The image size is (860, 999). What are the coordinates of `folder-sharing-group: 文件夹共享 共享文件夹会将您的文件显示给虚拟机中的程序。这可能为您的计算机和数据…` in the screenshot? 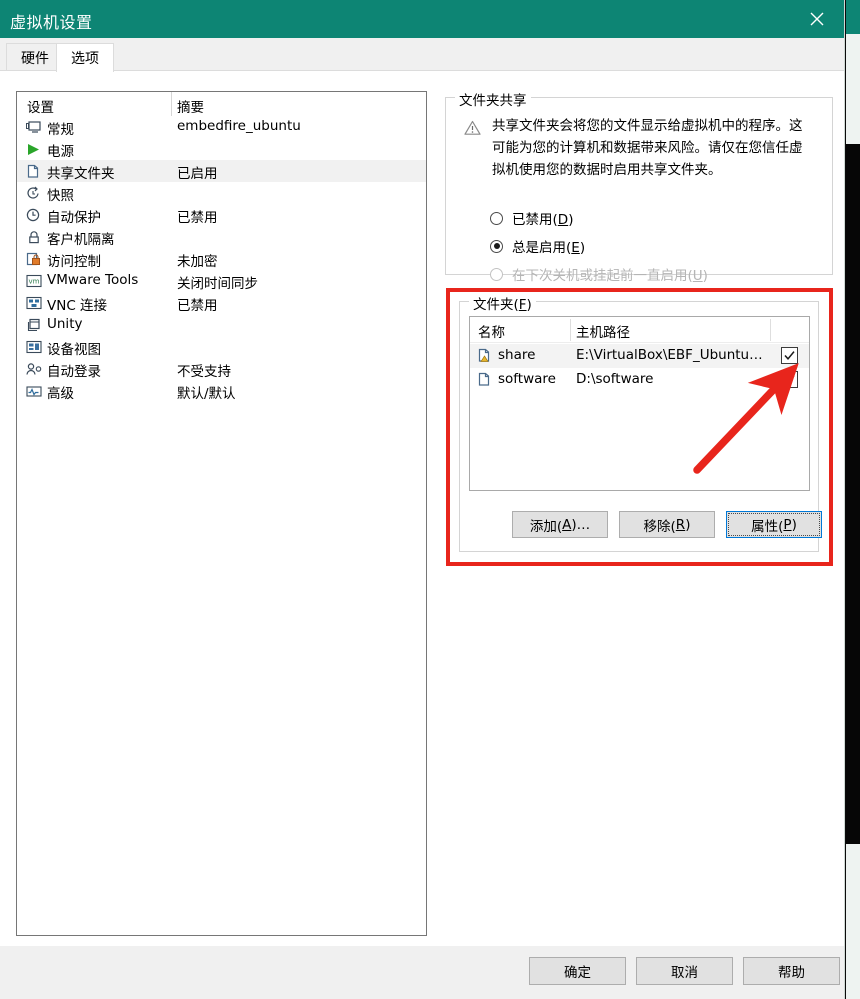 It's located at (639, 186).